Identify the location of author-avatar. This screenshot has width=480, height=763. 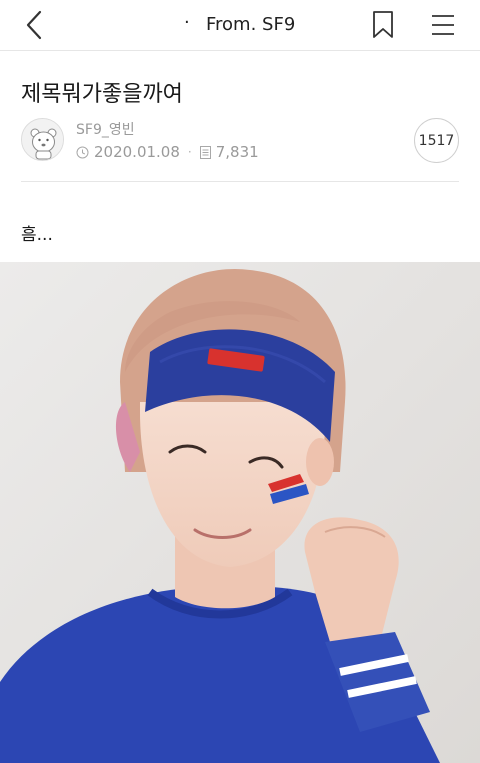
(42, 139).